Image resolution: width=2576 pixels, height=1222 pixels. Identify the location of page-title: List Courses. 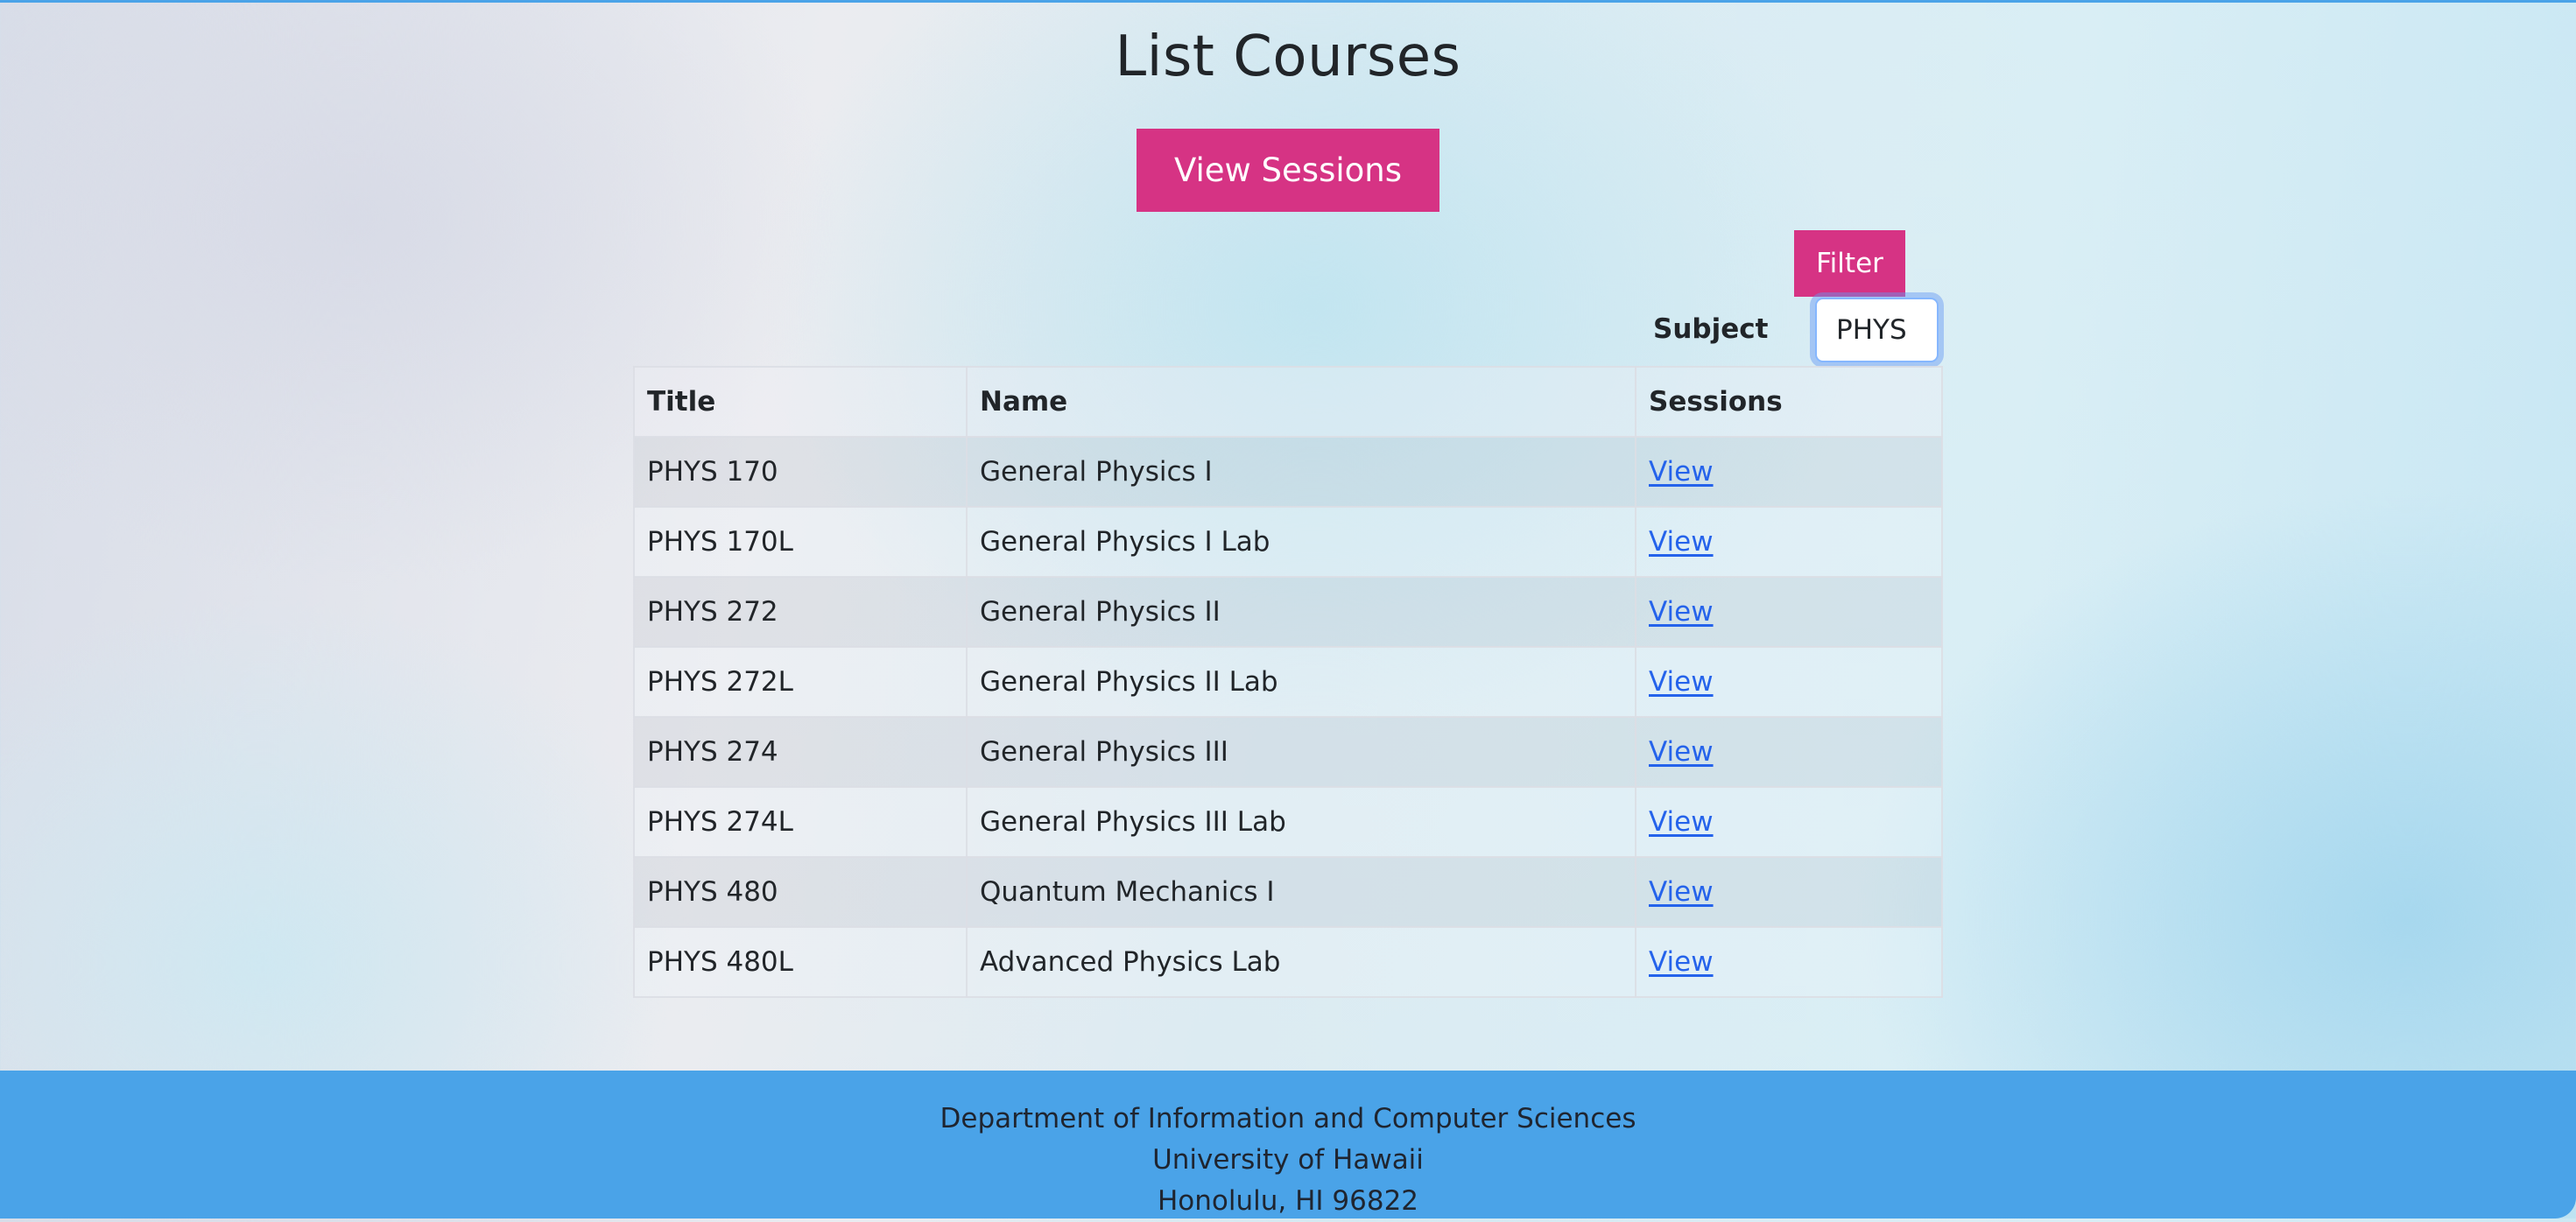
(1288, 57).